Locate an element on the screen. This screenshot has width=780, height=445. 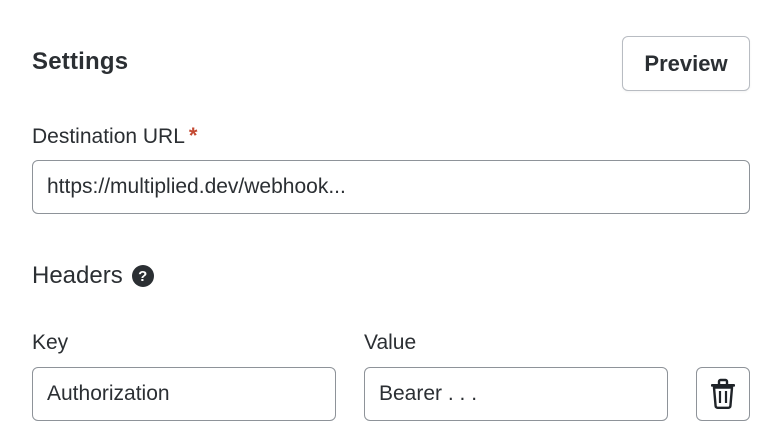
question-circle-icon: ? is located at coordinates (142, 276).